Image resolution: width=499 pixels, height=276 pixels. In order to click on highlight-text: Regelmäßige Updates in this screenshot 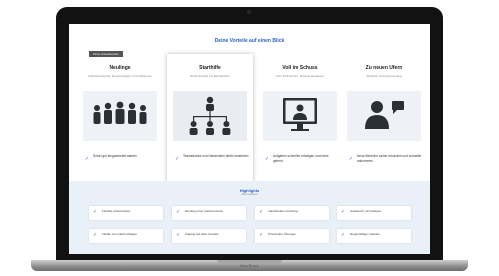, I will do `click(365, 234)`.